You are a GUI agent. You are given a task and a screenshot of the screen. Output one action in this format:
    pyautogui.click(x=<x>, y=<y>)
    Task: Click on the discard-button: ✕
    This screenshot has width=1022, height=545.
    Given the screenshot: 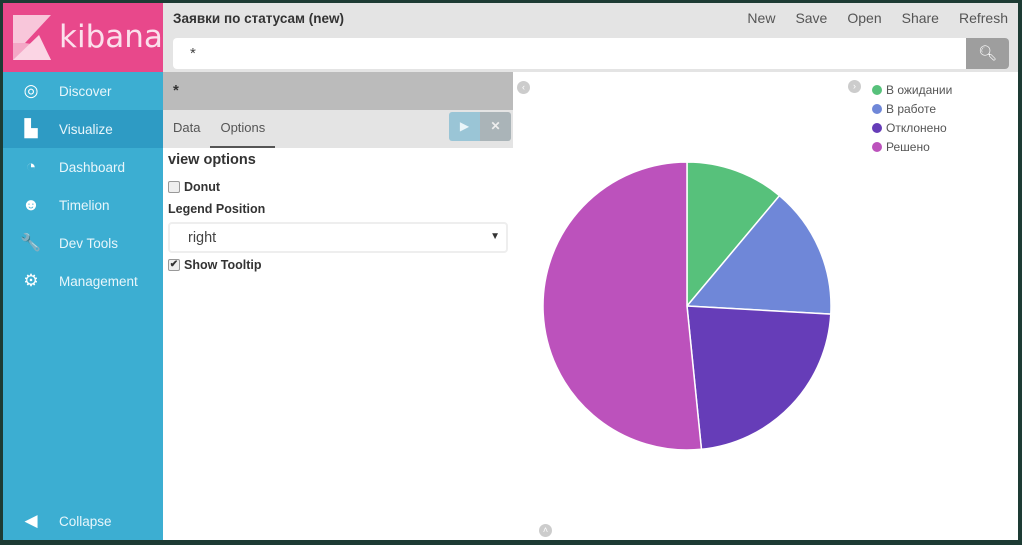 What is the action you would take?
    pyautogui.click(x=495, y=126)
    